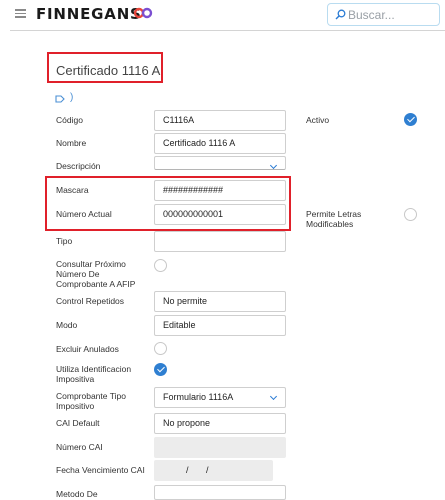 This screenshot has width=445, height=500. Describe the element at coordinates (75, 406) in the screenshot. I see `comprobante-tipo-label-line2: Impositivo` at that location.